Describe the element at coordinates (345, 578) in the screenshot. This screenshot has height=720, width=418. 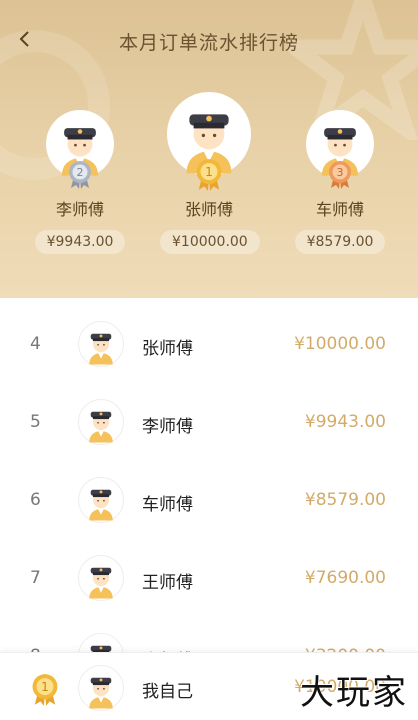
I see `amount: ¥7690.00` at that location.